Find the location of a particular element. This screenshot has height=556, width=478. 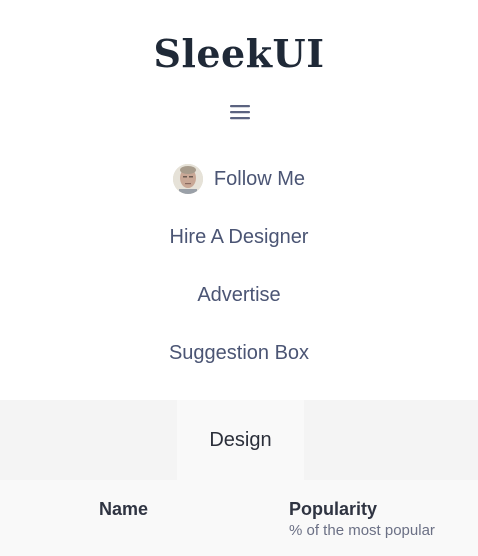

nav-item-suggestion-box: Suggestion Box is located at coordinates (239, 353).